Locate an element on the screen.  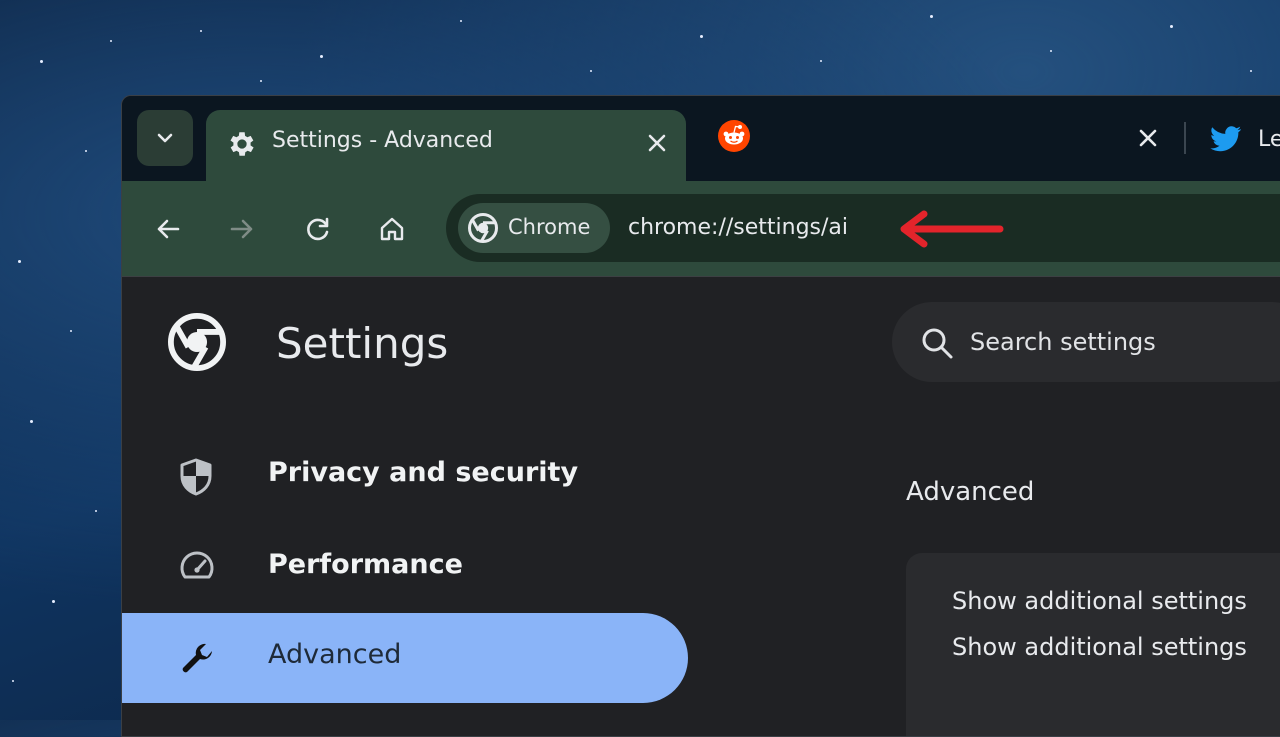
sidebar-item-label: Advanced is located at coordinates (335, 654).